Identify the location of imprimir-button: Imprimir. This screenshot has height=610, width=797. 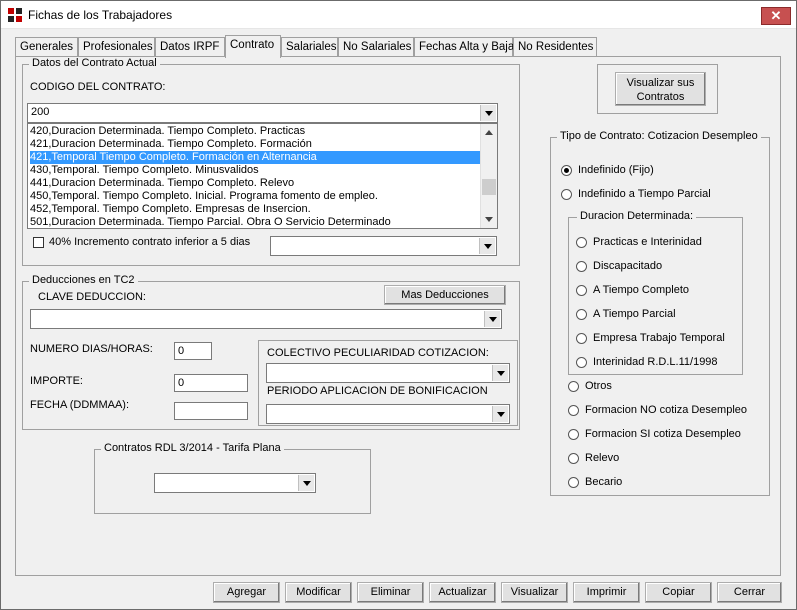
(606, 592).